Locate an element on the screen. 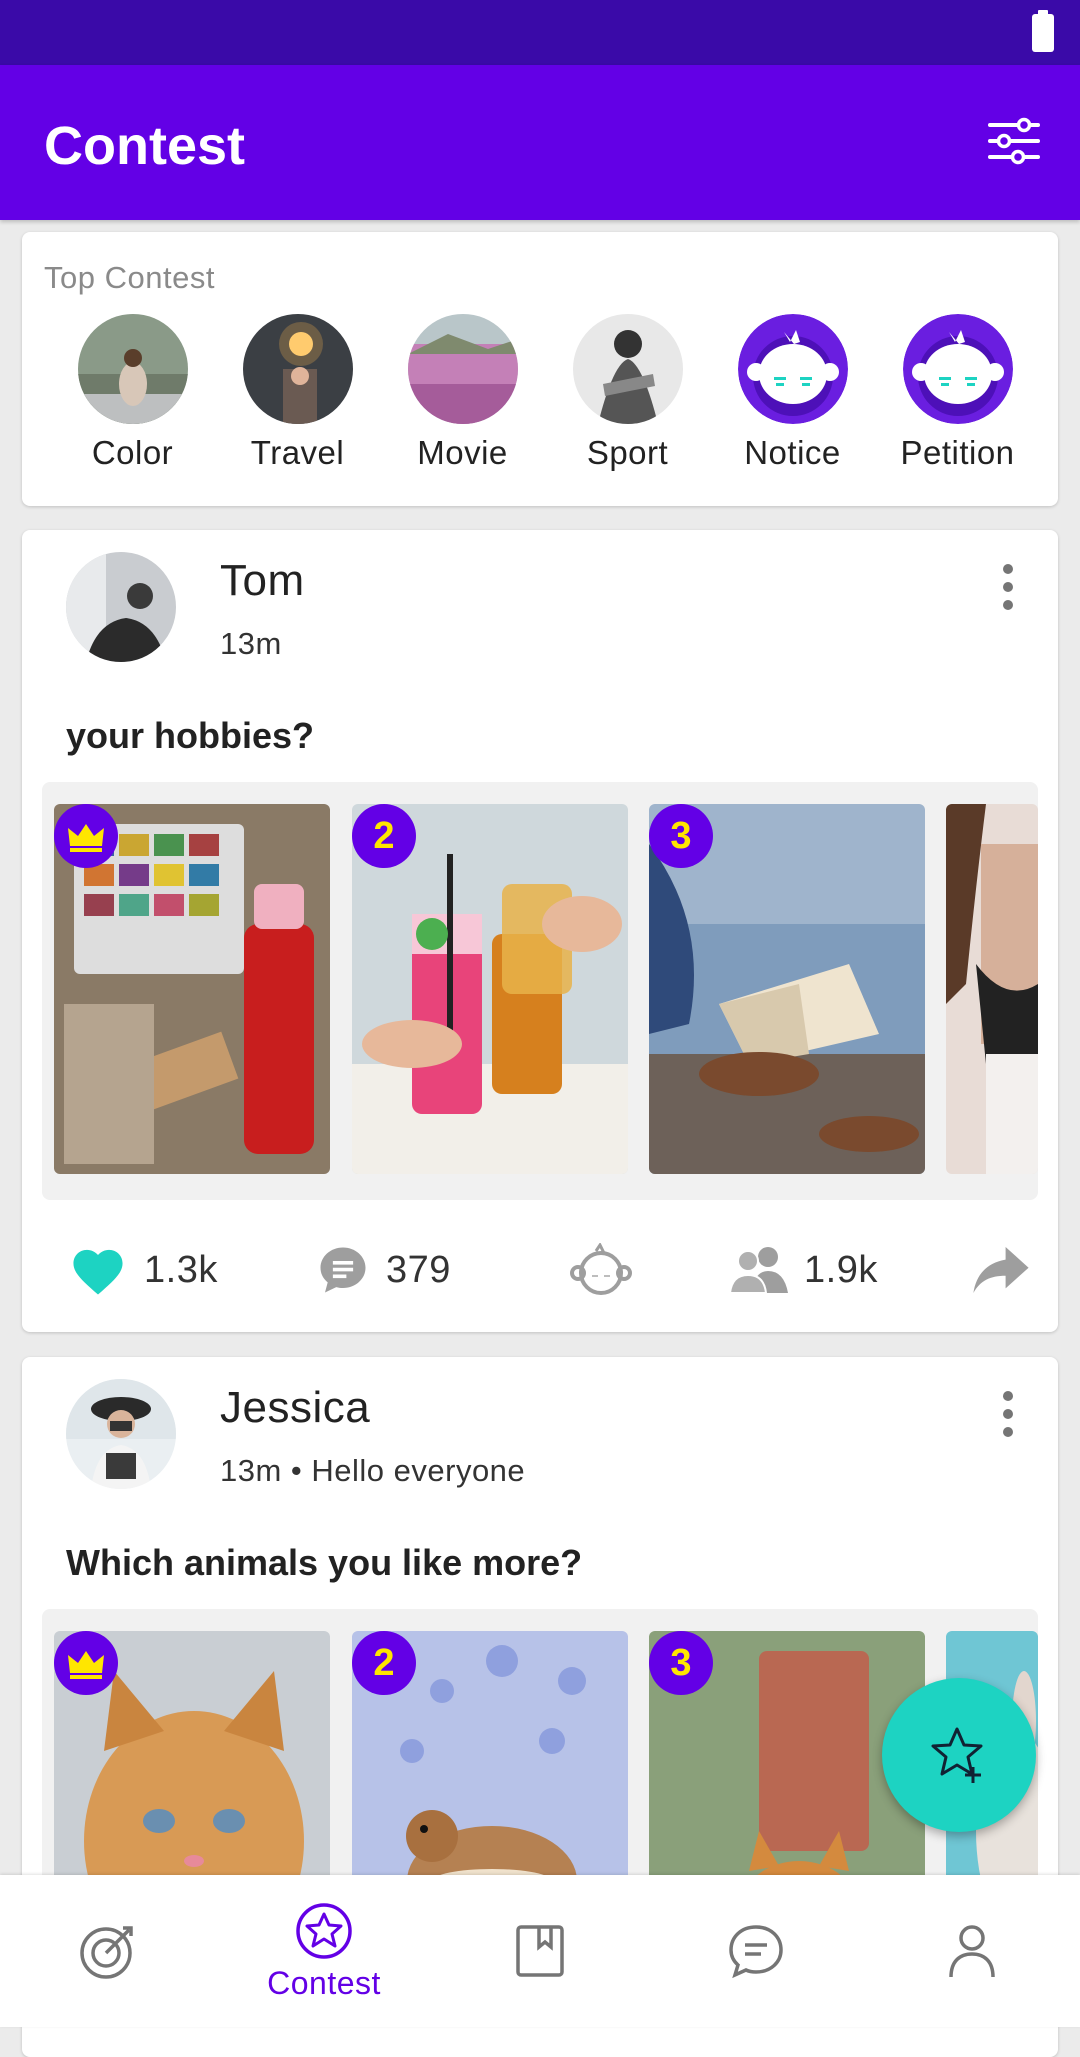  photo-entry-3: 3 is located at coordinates (787, 989).